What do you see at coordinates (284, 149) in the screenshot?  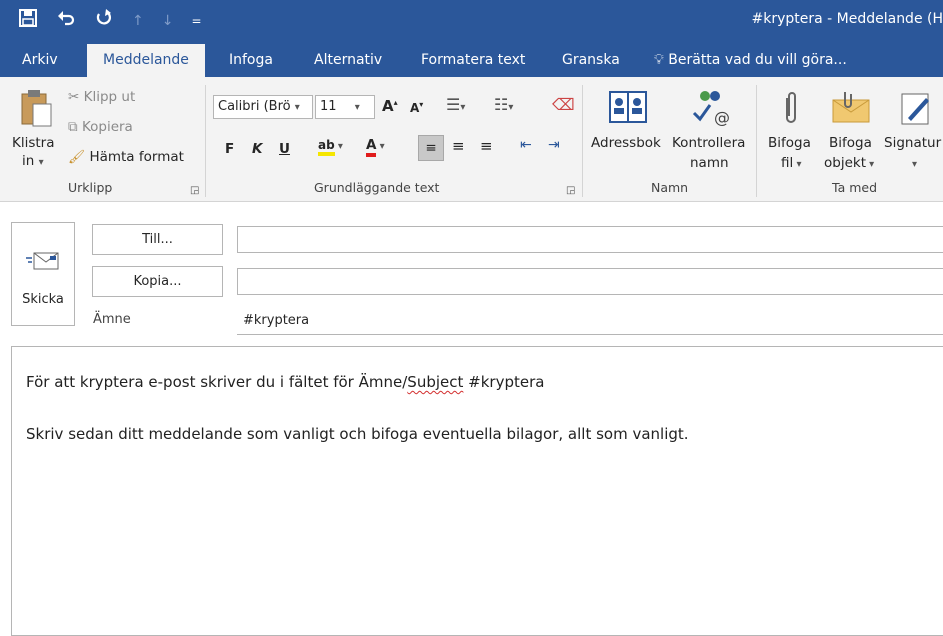 I see `underline-button: U` at bounding box center [284, 149].